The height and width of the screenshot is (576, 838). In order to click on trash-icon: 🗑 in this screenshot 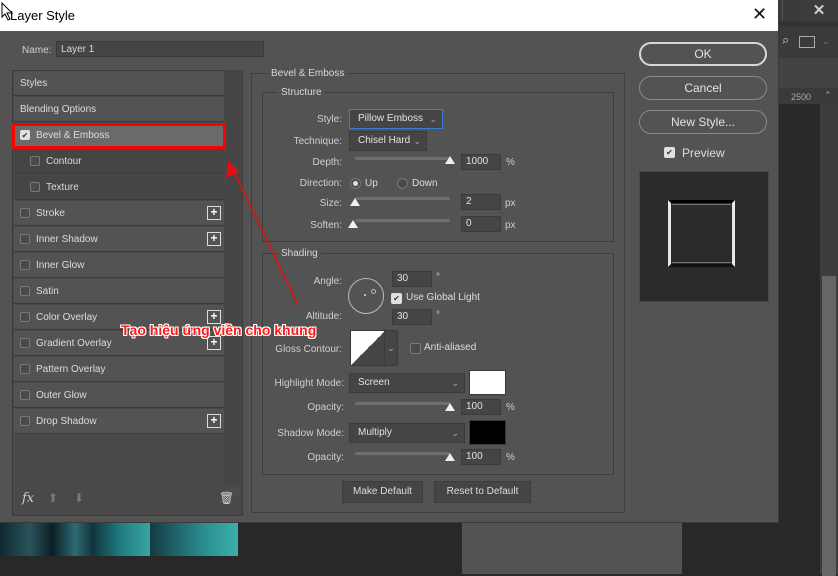, I will do `click(226, 498)`.